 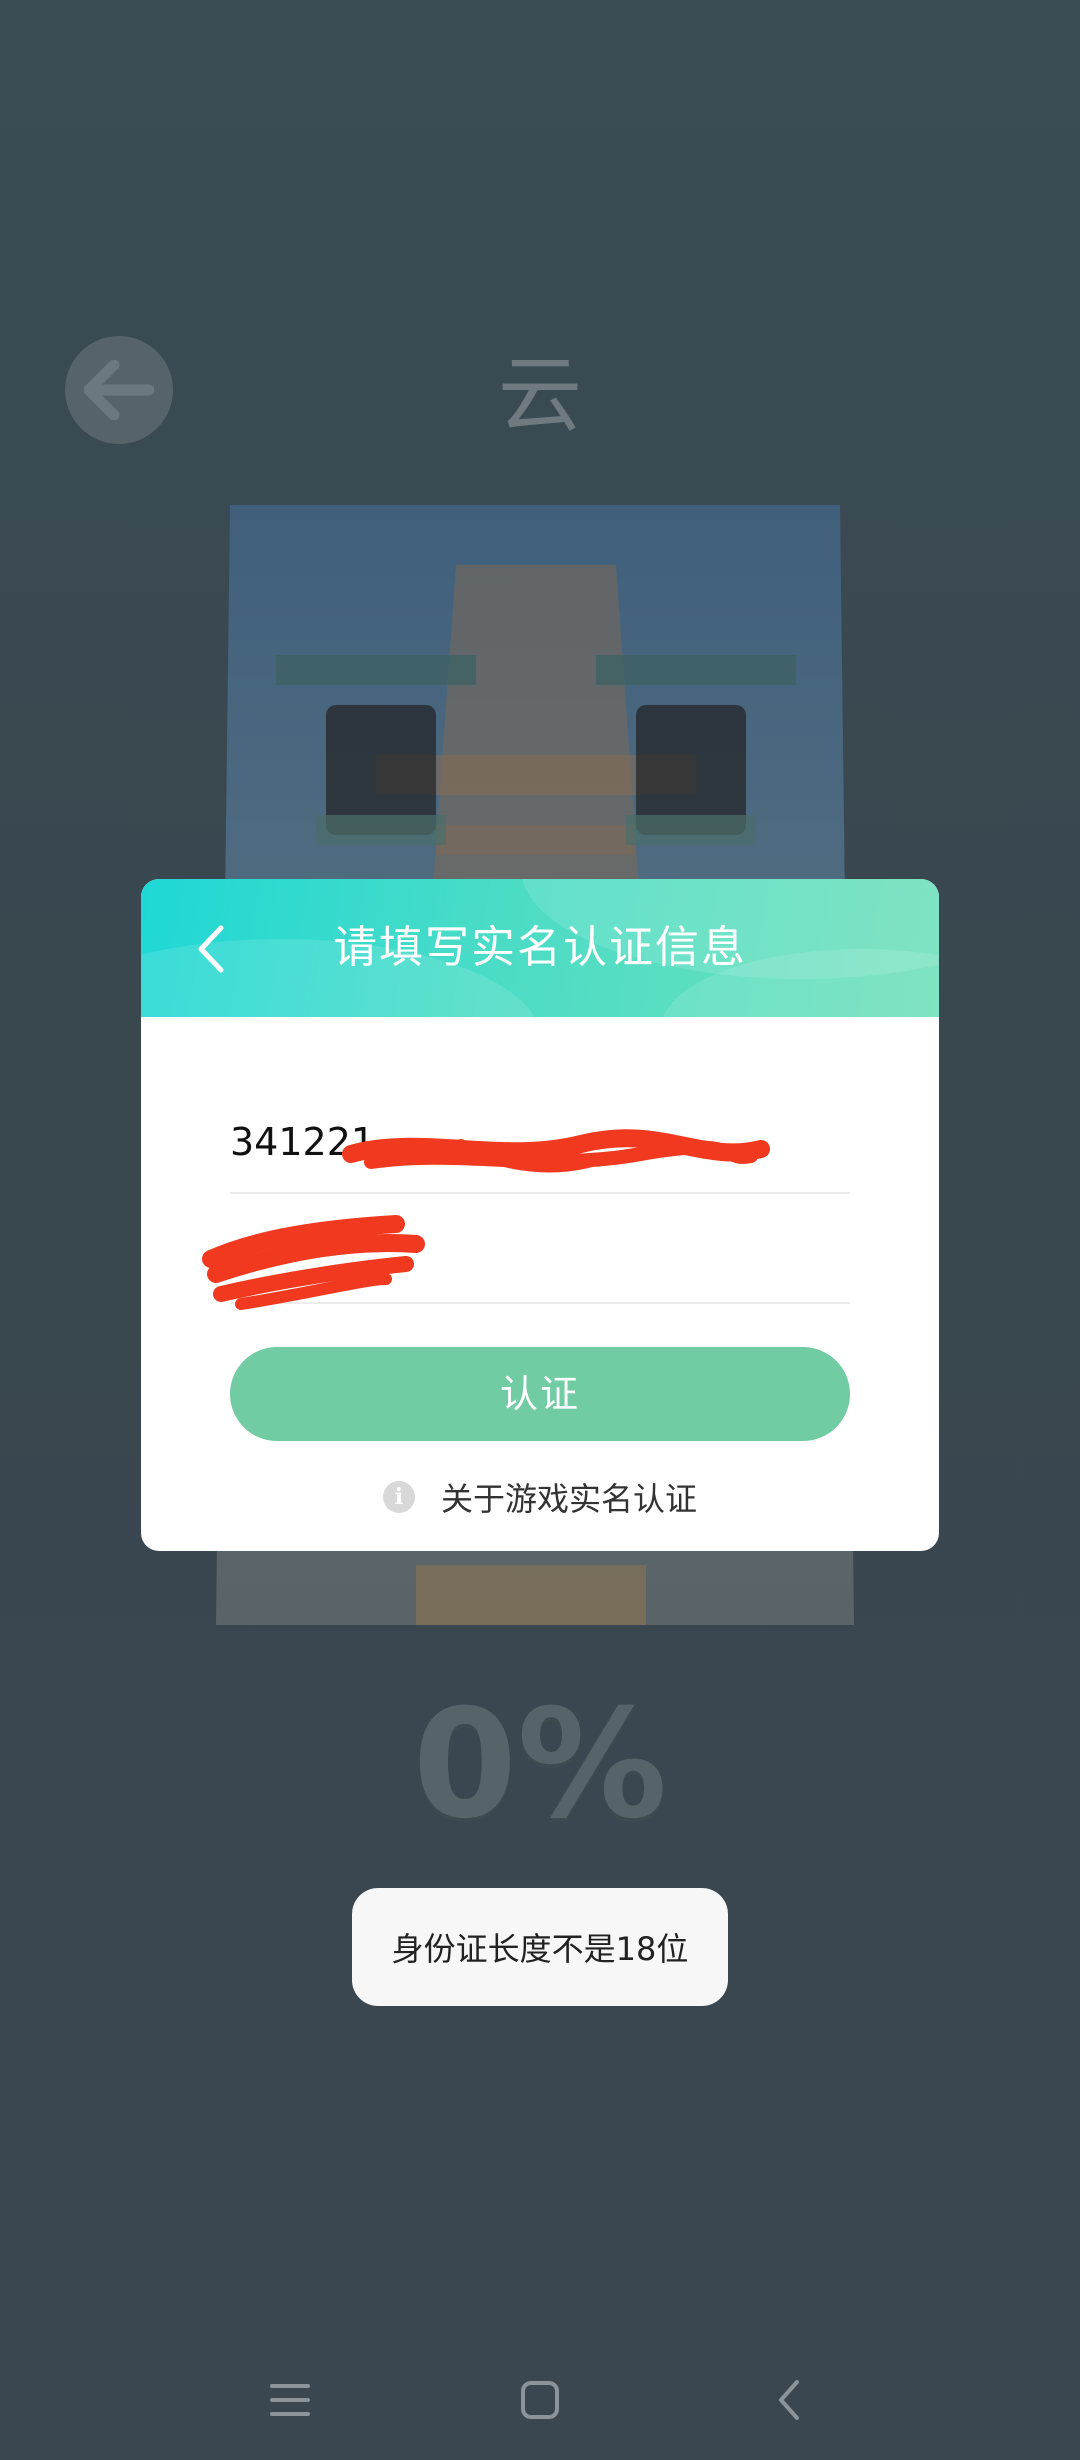 I want to click on dialog-header: 请填写实名认证信息, so click(x=540, y=948).